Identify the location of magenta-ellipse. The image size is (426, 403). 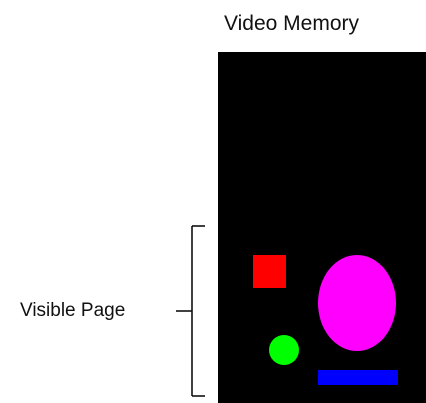
(357, 303).